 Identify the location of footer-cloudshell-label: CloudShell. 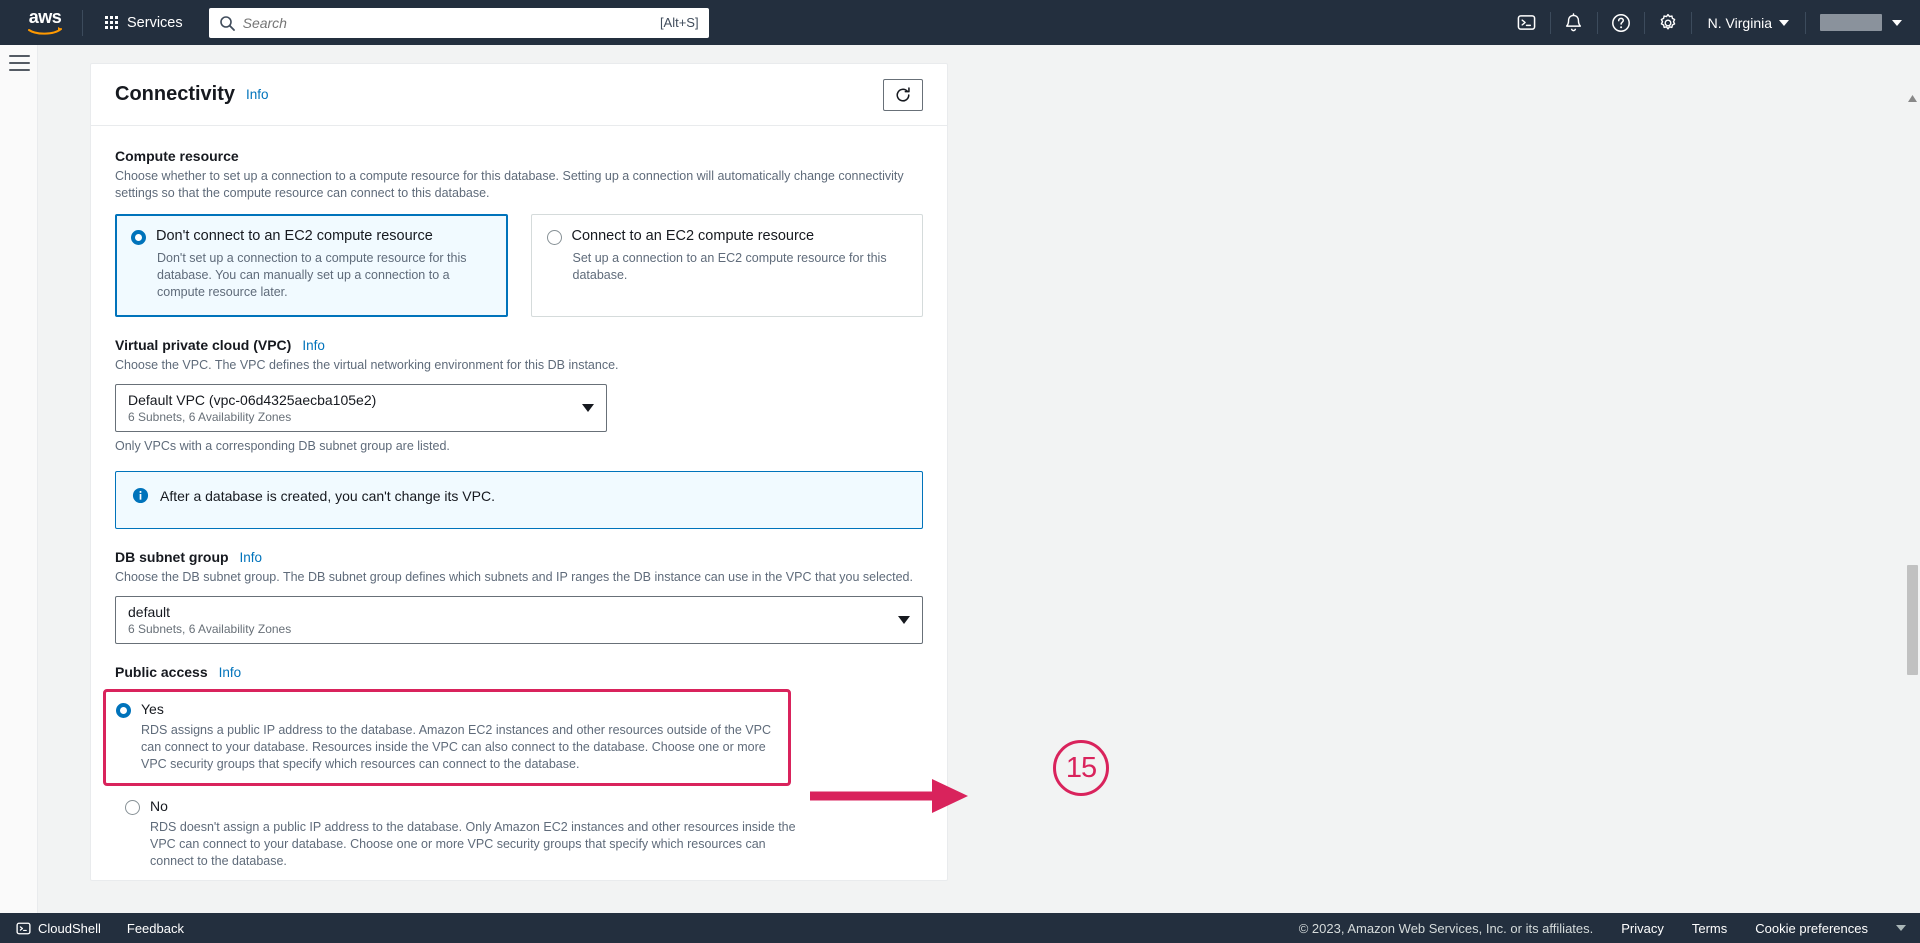
(69, 928).